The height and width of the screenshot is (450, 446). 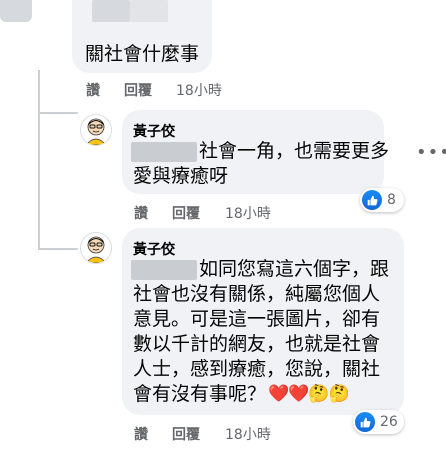 What do you see at coordinates (431, 152) in the screenshot?
I see `more-options-icon: •••` at bounding box center [431, 152].